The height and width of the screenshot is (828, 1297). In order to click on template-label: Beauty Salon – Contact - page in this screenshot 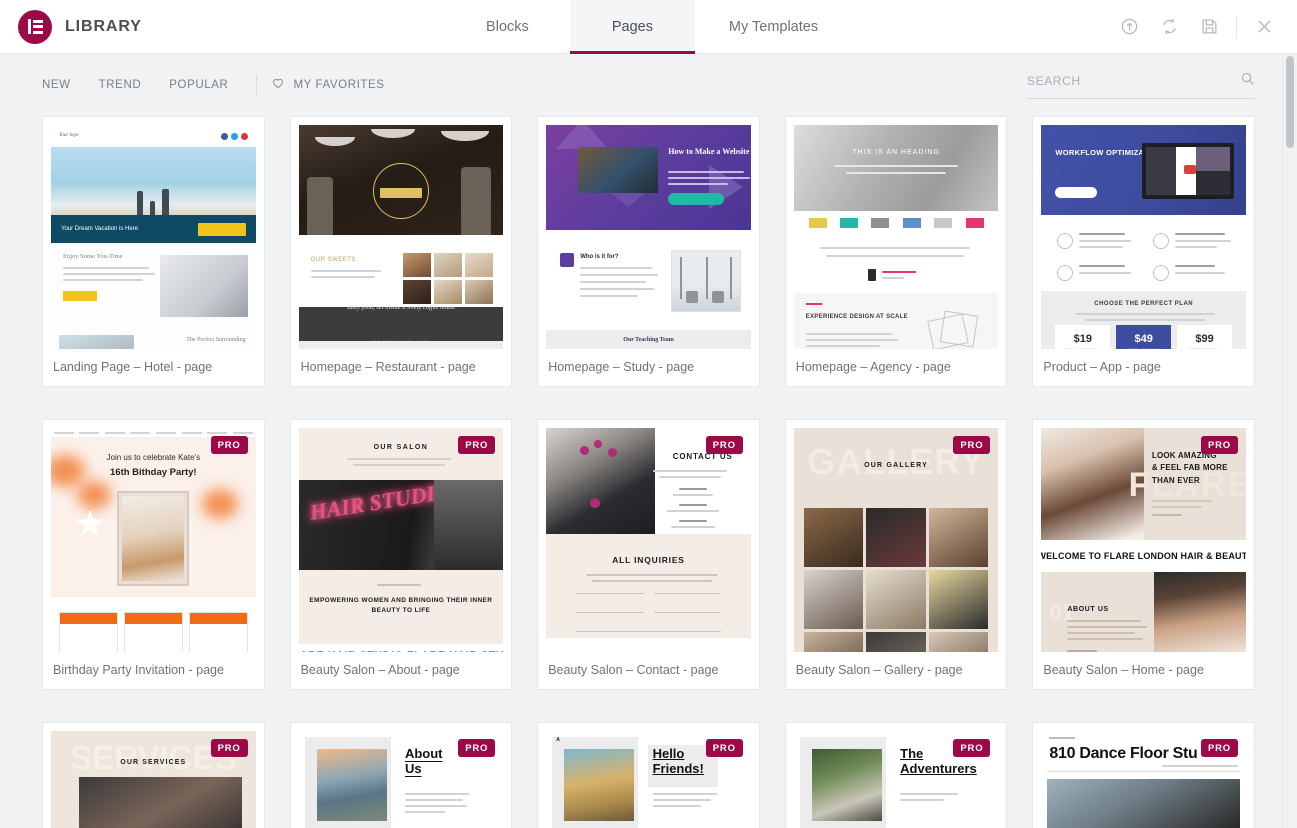, I will do `click(633, 670)`.